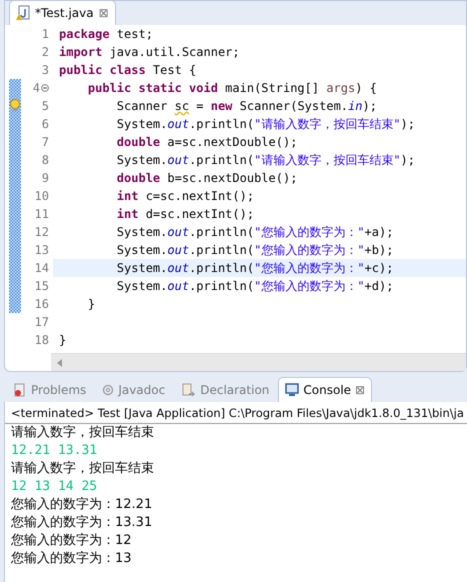  What do you see at coordinates (255, 250) in the screenshot?
I see `code-line: System.out.println("您输入的数字为："+b);` at bounding box center [255, 250].